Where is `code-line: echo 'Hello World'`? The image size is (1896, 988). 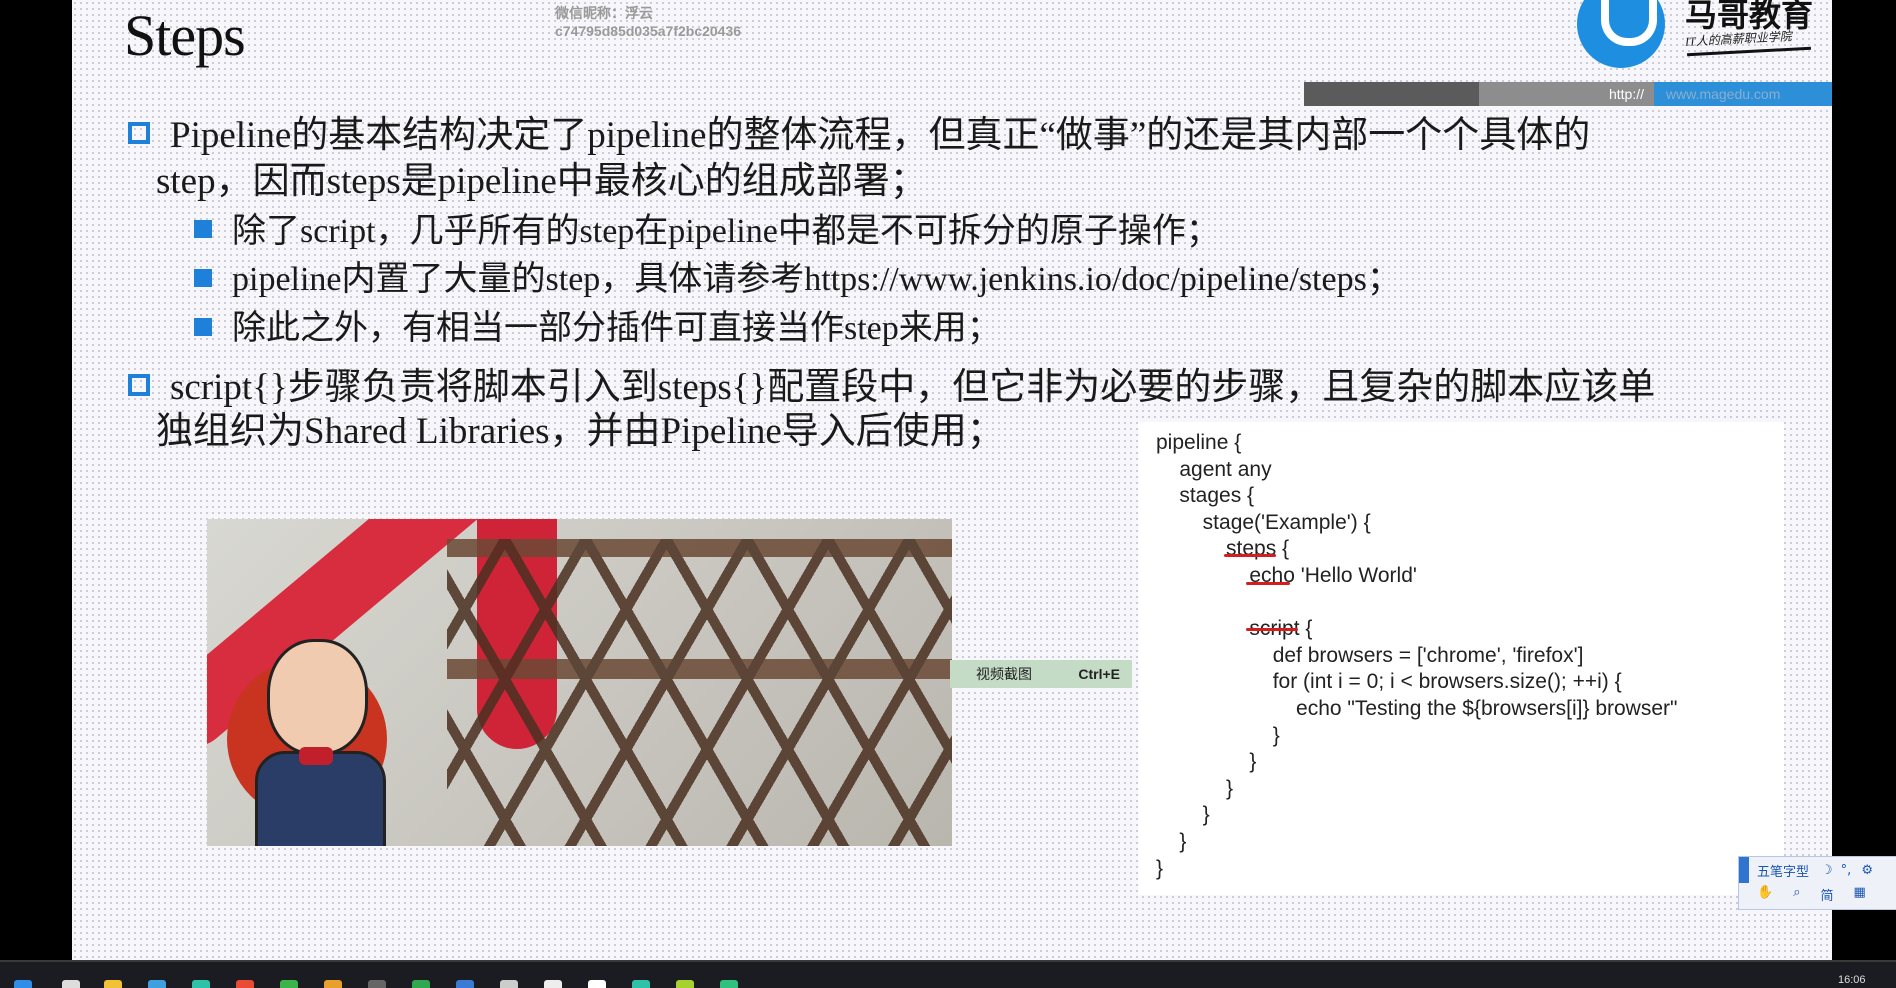 code-line: echo 'Hello World' is located at coordinates (1286, 575).